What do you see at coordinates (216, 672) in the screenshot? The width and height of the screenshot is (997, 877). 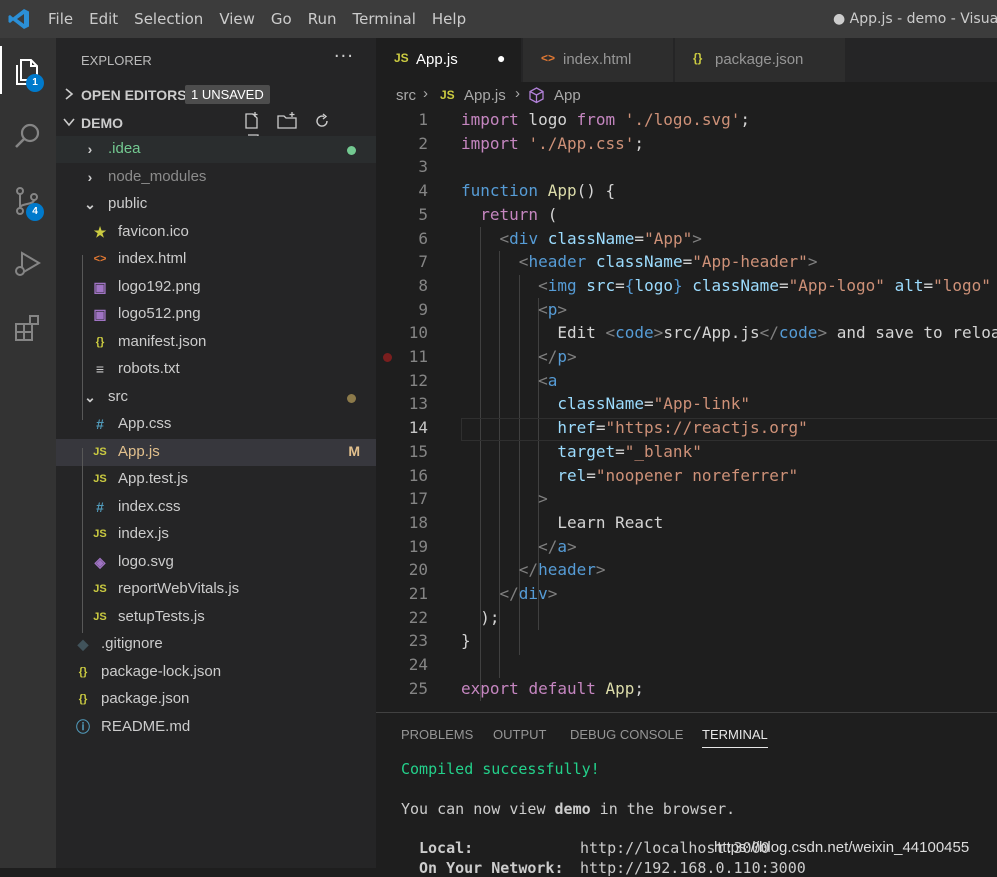 I see `tree-item: {} package-lock.json` at bounding box center [216, 672].